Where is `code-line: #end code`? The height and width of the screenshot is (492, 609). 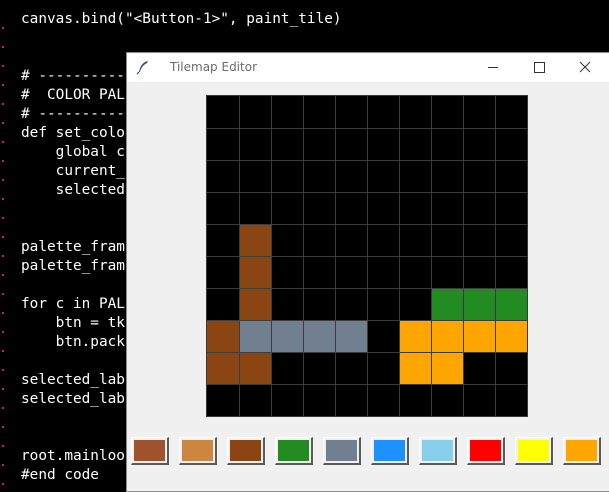 code-line: #end code is located at coordinates (60, 475).